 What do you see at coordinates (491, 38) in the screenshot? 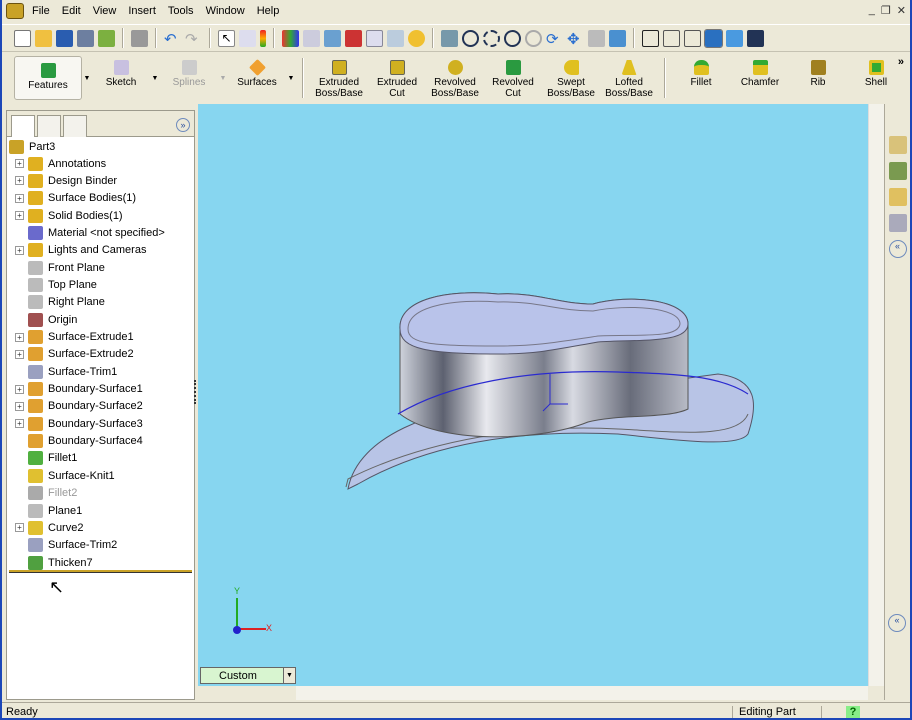
I see `zoom-to-area-icon` at bounding box center [491, 38].